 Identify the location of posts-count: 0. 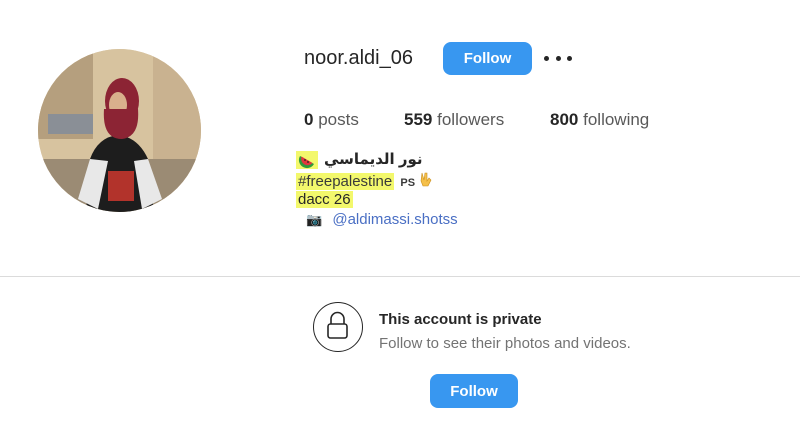
(309, 119).